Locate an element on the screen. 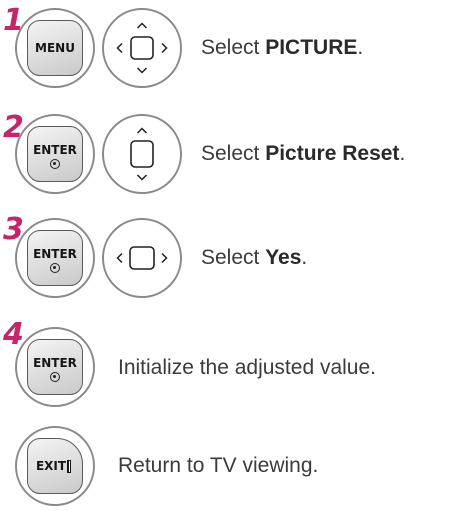 This screenshot has width=465, height=511. nav-pad-leftright is located at coordinates (142, 258).